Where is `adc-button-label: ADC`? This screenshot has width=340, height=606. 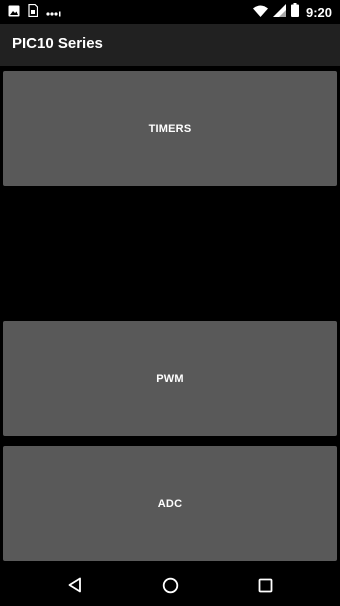 adc-button-label: ADC is located at coordinates (170, 503).